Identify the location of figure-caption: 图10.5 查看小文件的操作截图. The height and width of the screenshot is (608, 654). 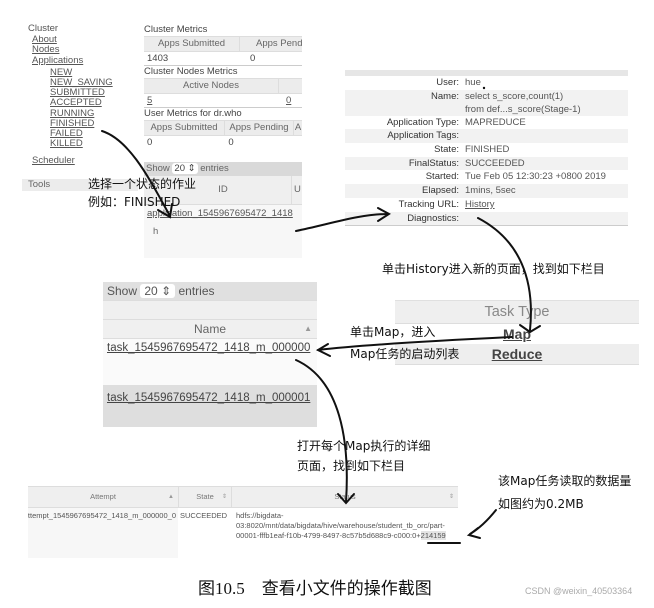
(315, 588).